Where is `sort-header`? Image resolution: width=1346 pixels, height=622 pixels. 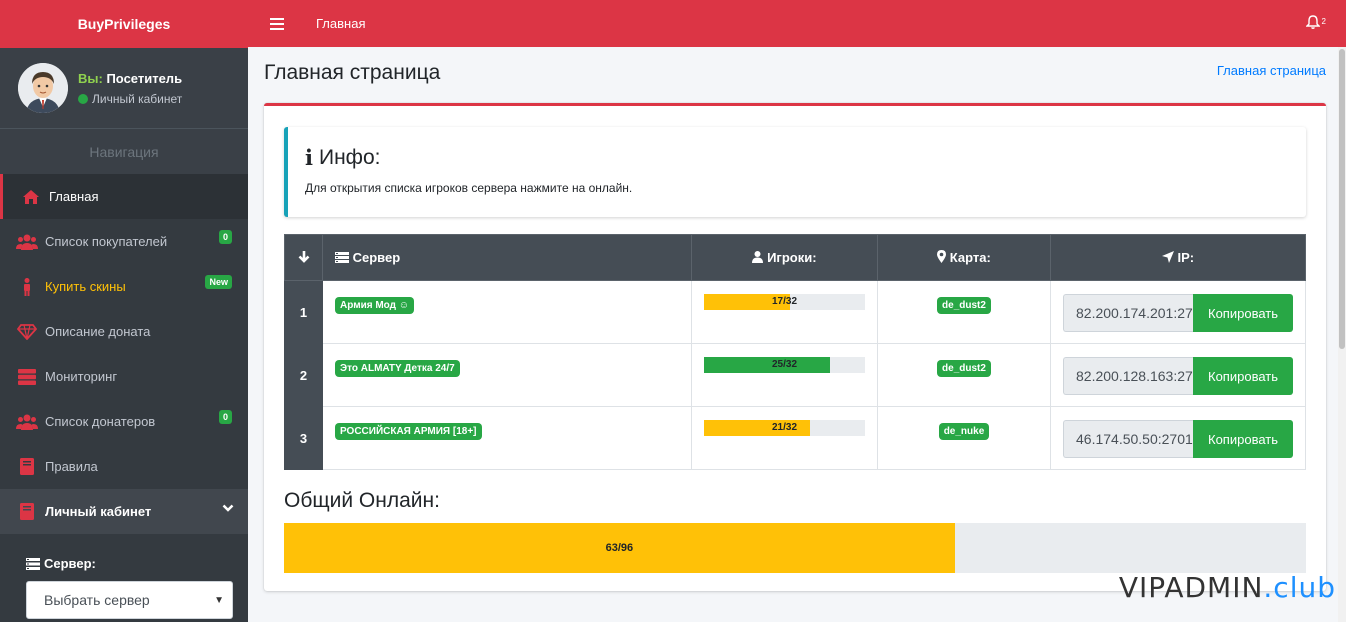
sort-header is located at coordinates (303, 257).